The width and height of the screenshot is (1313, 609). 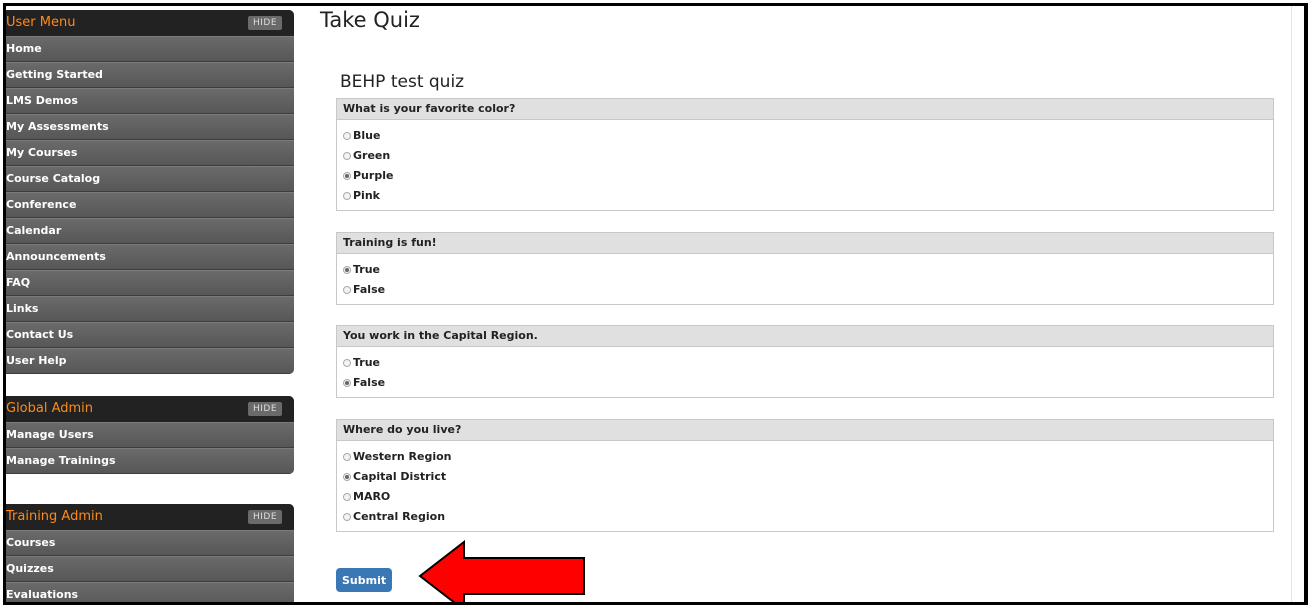 I want to click on answer-option: Green, so click(x=808, y=156).